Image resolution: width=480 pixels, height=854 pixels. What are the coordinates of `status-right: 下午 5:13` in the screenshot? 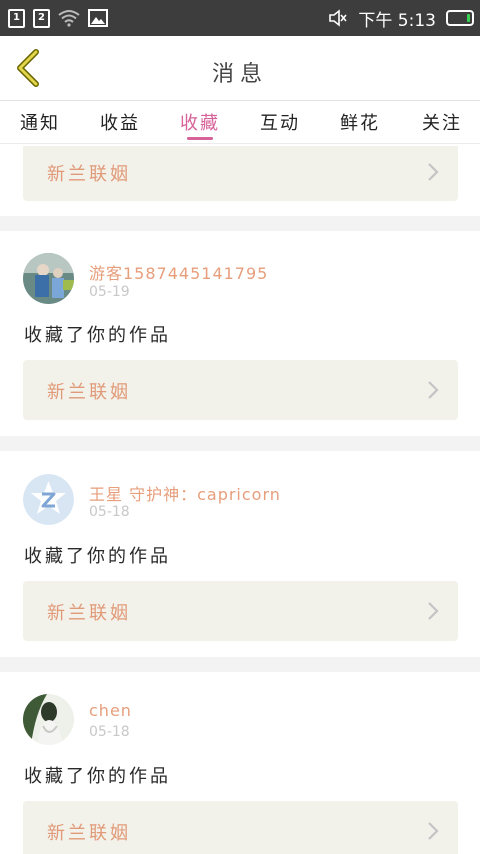 It's located at (401, 19).